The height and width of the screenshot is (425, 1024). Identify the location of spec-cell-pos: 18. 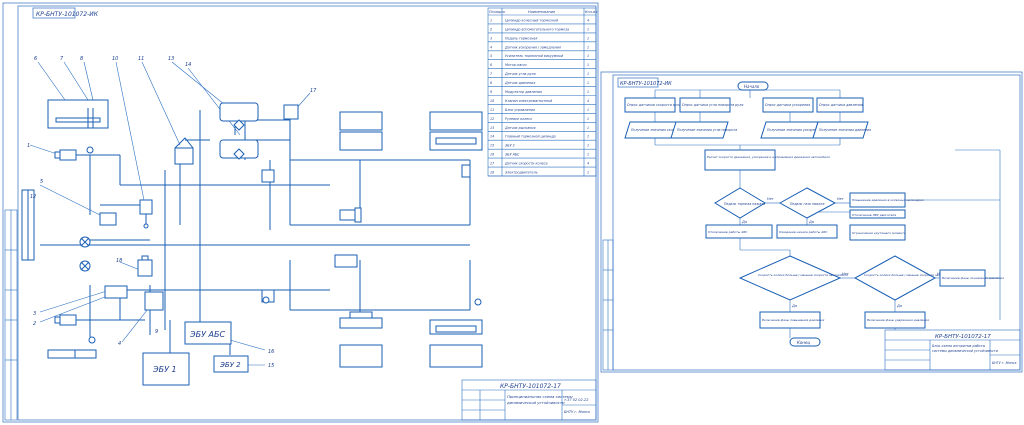
(492, 172).